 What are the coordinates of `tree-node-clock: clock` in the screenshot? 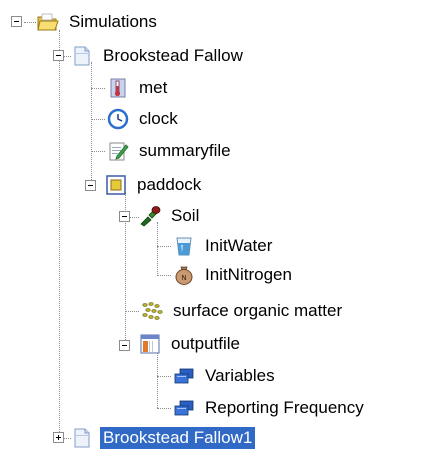 It's located at (143, 119).